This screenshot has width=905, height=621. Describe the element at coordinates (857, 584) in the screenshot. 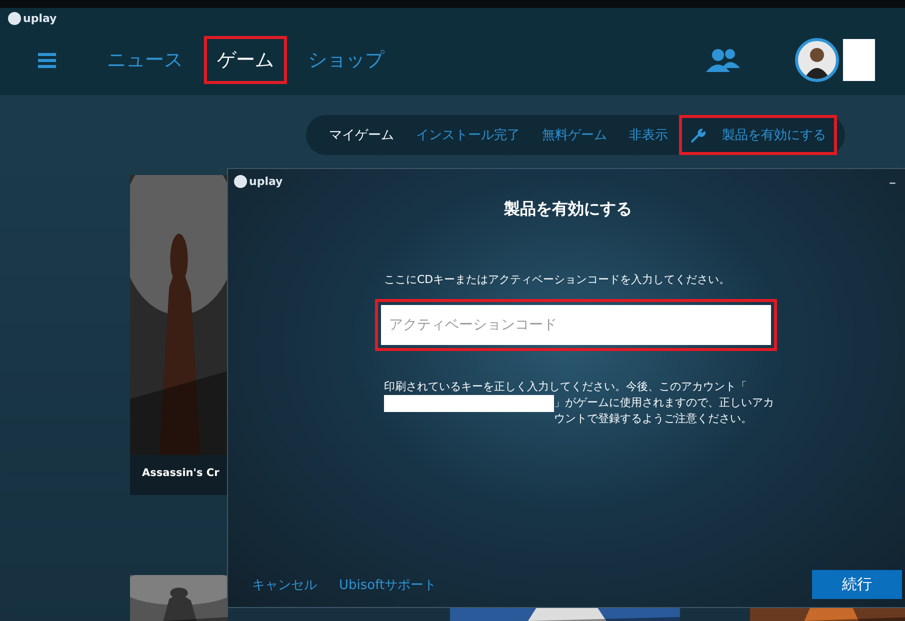

I see `continue-button: 続行` at that location.